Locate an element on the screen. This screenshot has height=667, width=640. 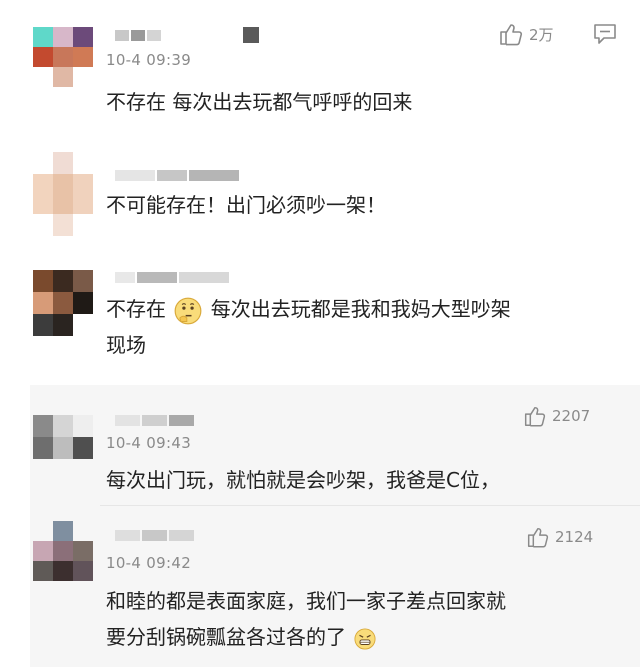
comment-text-part: 不存在 is located at coordinates (136, 309).